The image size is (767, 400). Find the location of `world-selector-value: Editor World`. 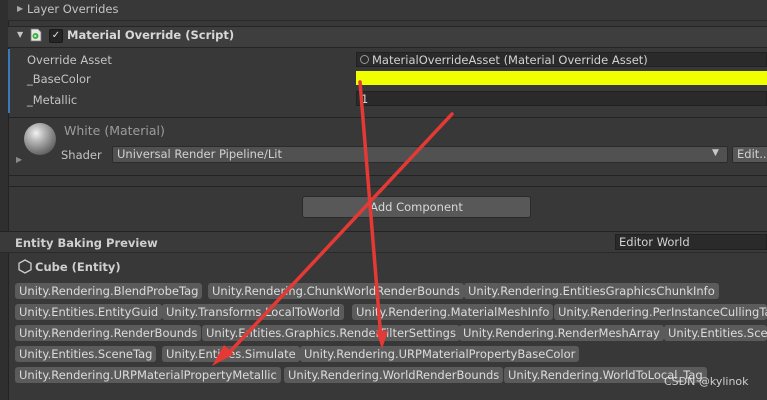

world-selector-value: Editor World is located at coordinates (654, 242).